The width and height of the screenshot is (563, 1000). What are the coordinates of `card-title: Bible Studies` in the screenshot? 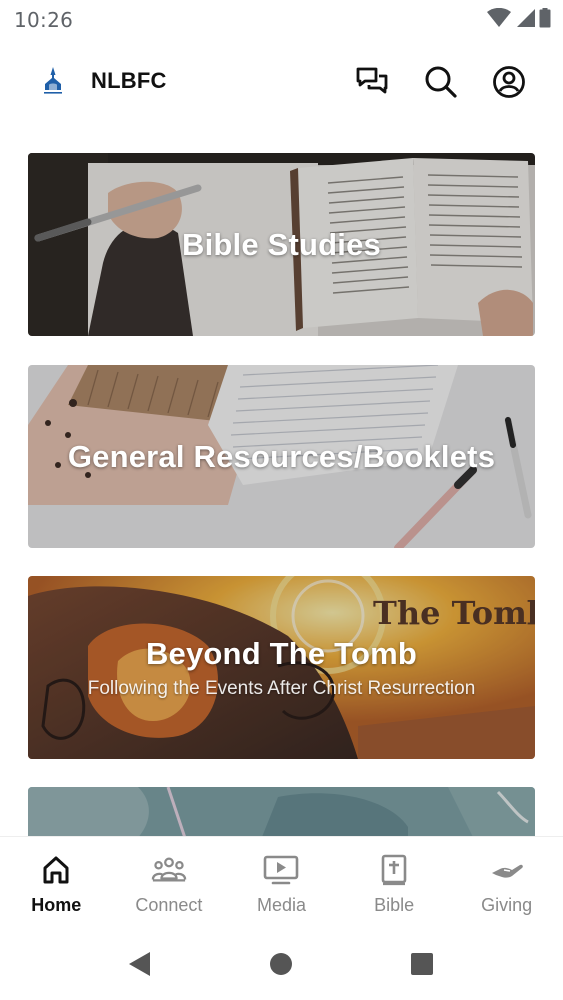 It's located at (281, 244).